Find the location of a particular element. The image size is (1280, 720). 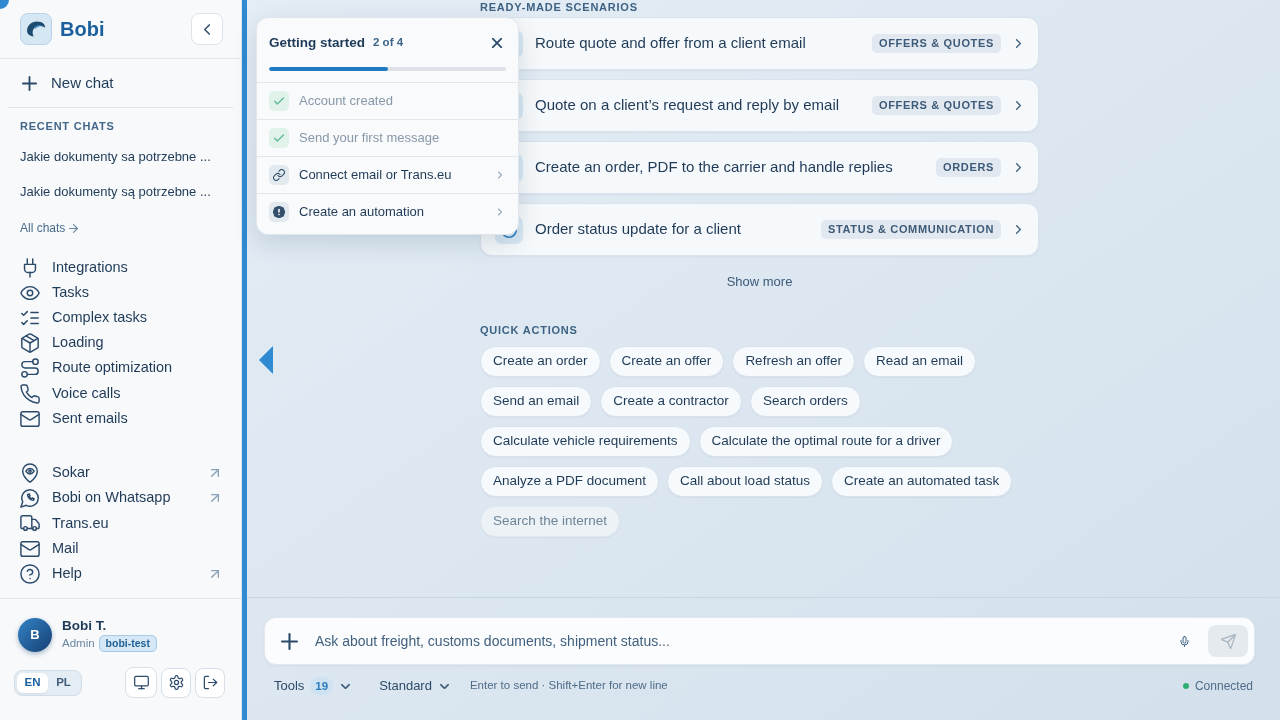

all-chats-link: All chats is located at coordinates (49, 228).